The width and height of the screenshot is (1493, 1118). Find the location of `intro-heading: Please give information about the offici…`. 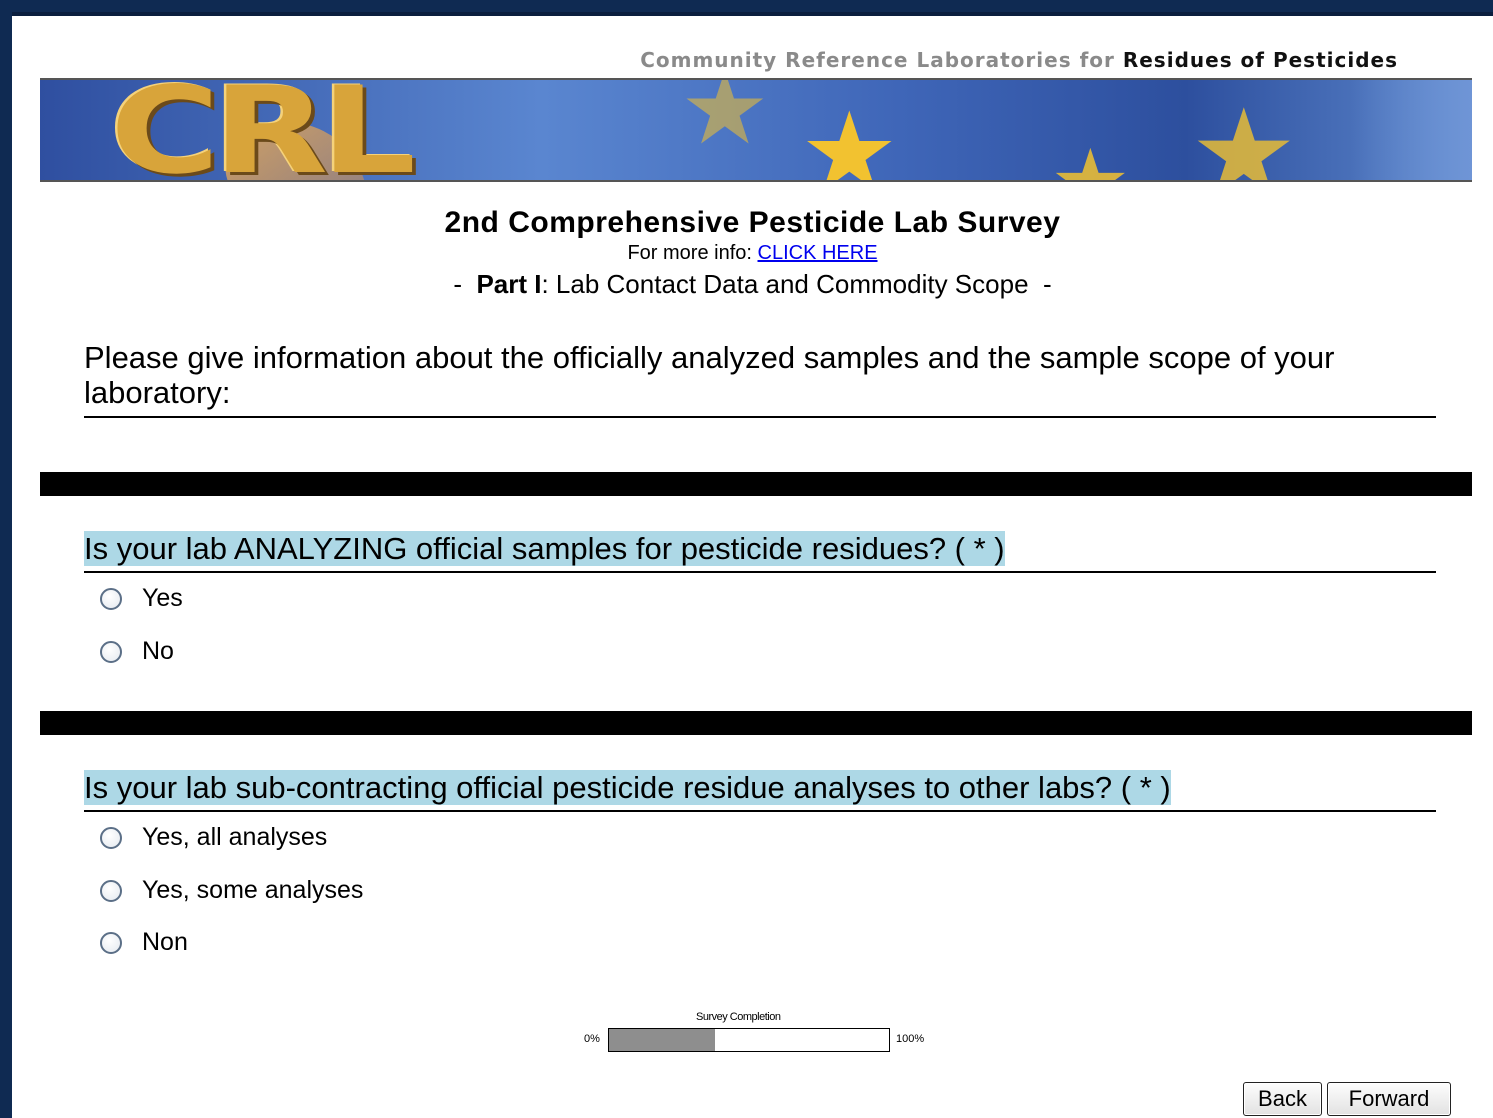

intro-heading: Please give information about the offici… is located at coordinates (760, 379).